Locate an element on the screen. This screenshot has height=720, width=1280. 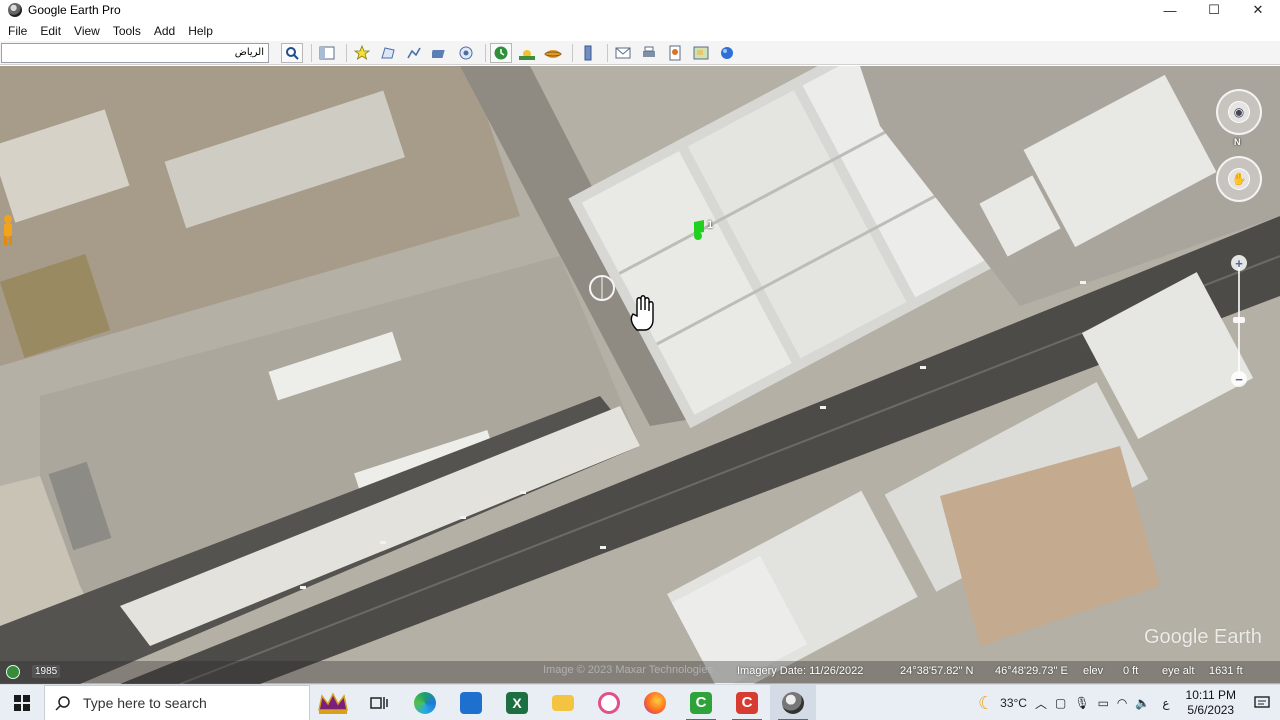
system-tray: ☾ 33°C ︿ ▢ 🎙 ▭ ◠ 🔈 ع 10:11 PM 5/6/2023 is located at coordinates (1127, 702).